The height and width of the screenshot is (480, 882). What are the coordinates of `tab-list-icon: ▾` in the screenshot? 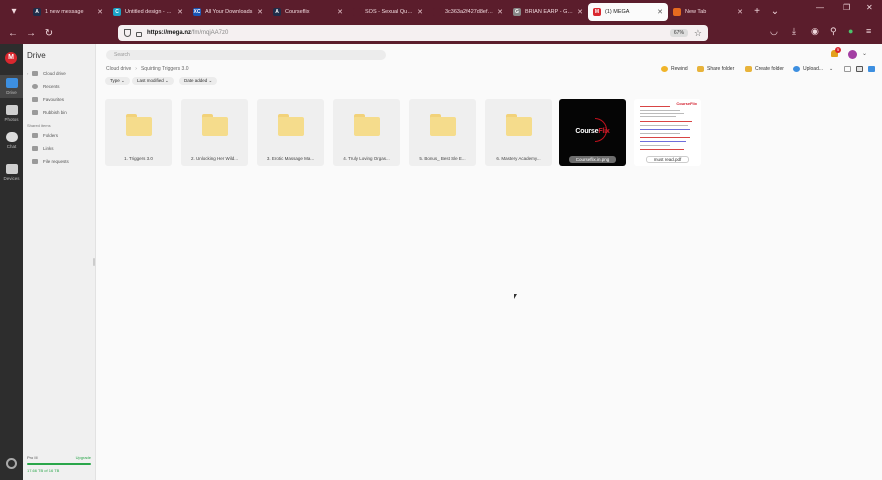 It's located at (14, 11).